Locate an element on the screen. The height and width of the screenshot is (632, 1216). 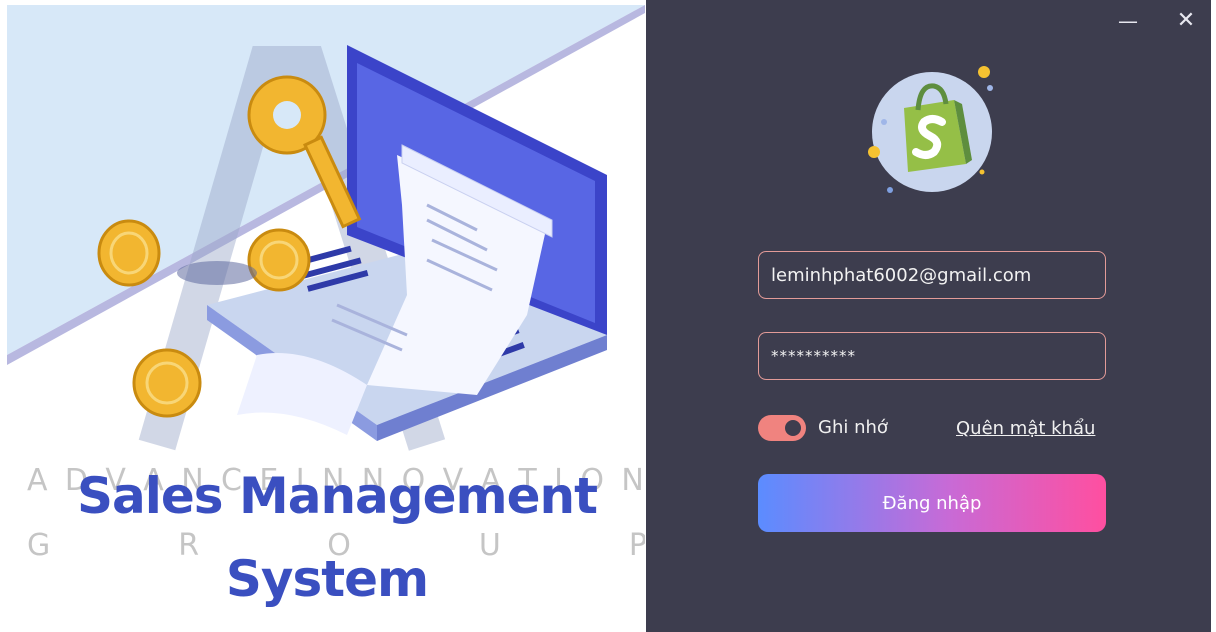
watermark-letter: P is located at coordinates (636, 545).